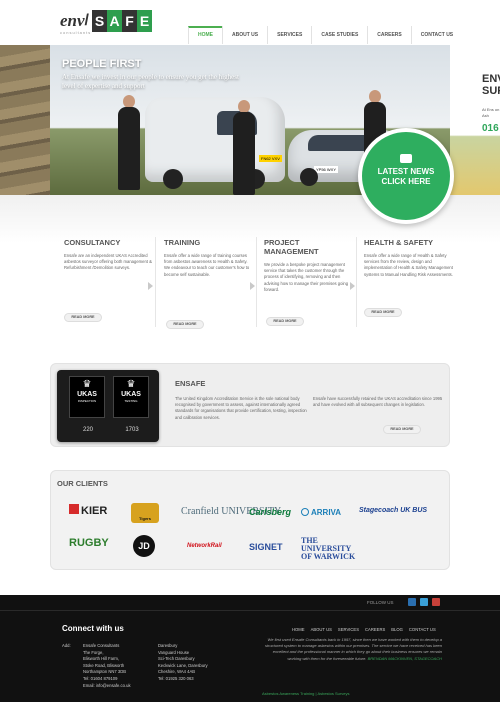 Image resolution: width=500 pixels, height=702 pixels. I want to click on follow-us-label: FOLLOW US, so click(380, 602).